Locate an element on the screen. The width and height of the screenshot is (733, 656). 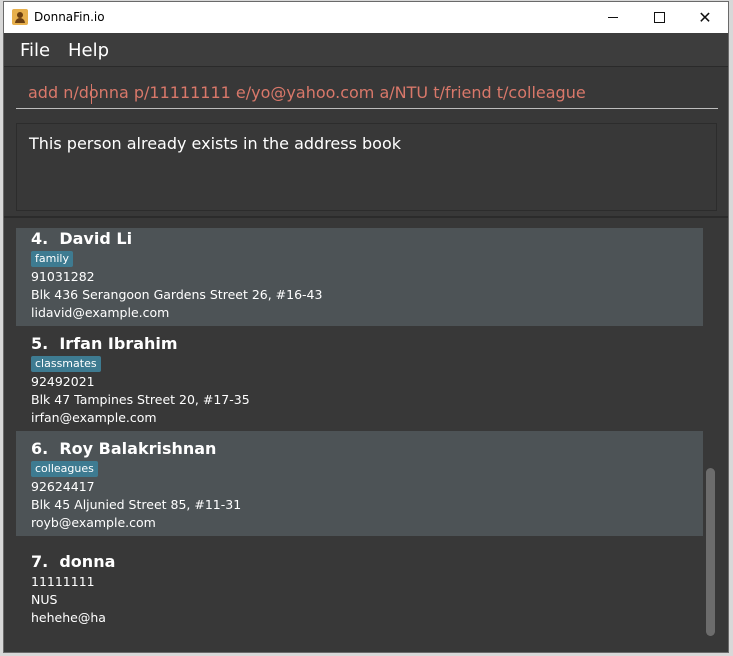
person-email: lidavid@example.com is located at coordinates (100, 312).